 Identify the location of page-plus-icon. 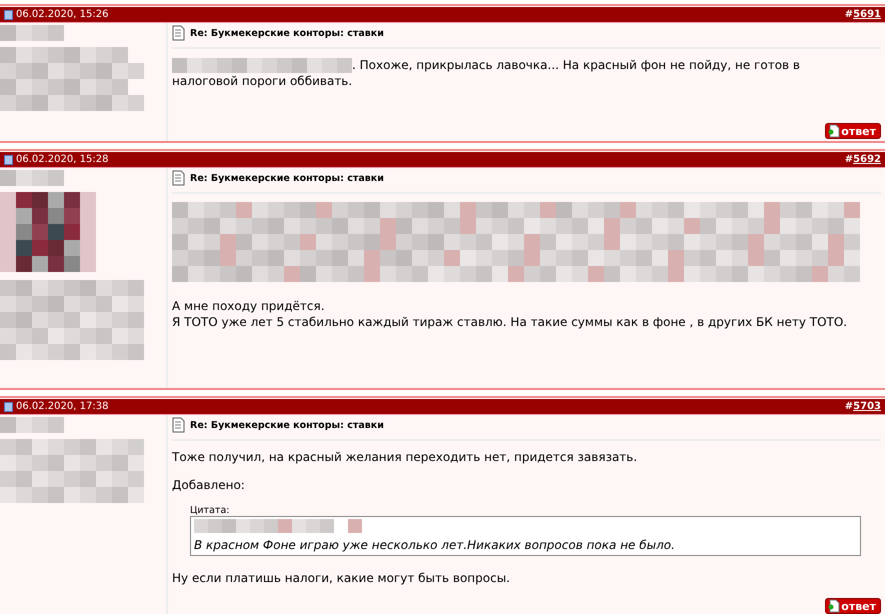
(834, 131).